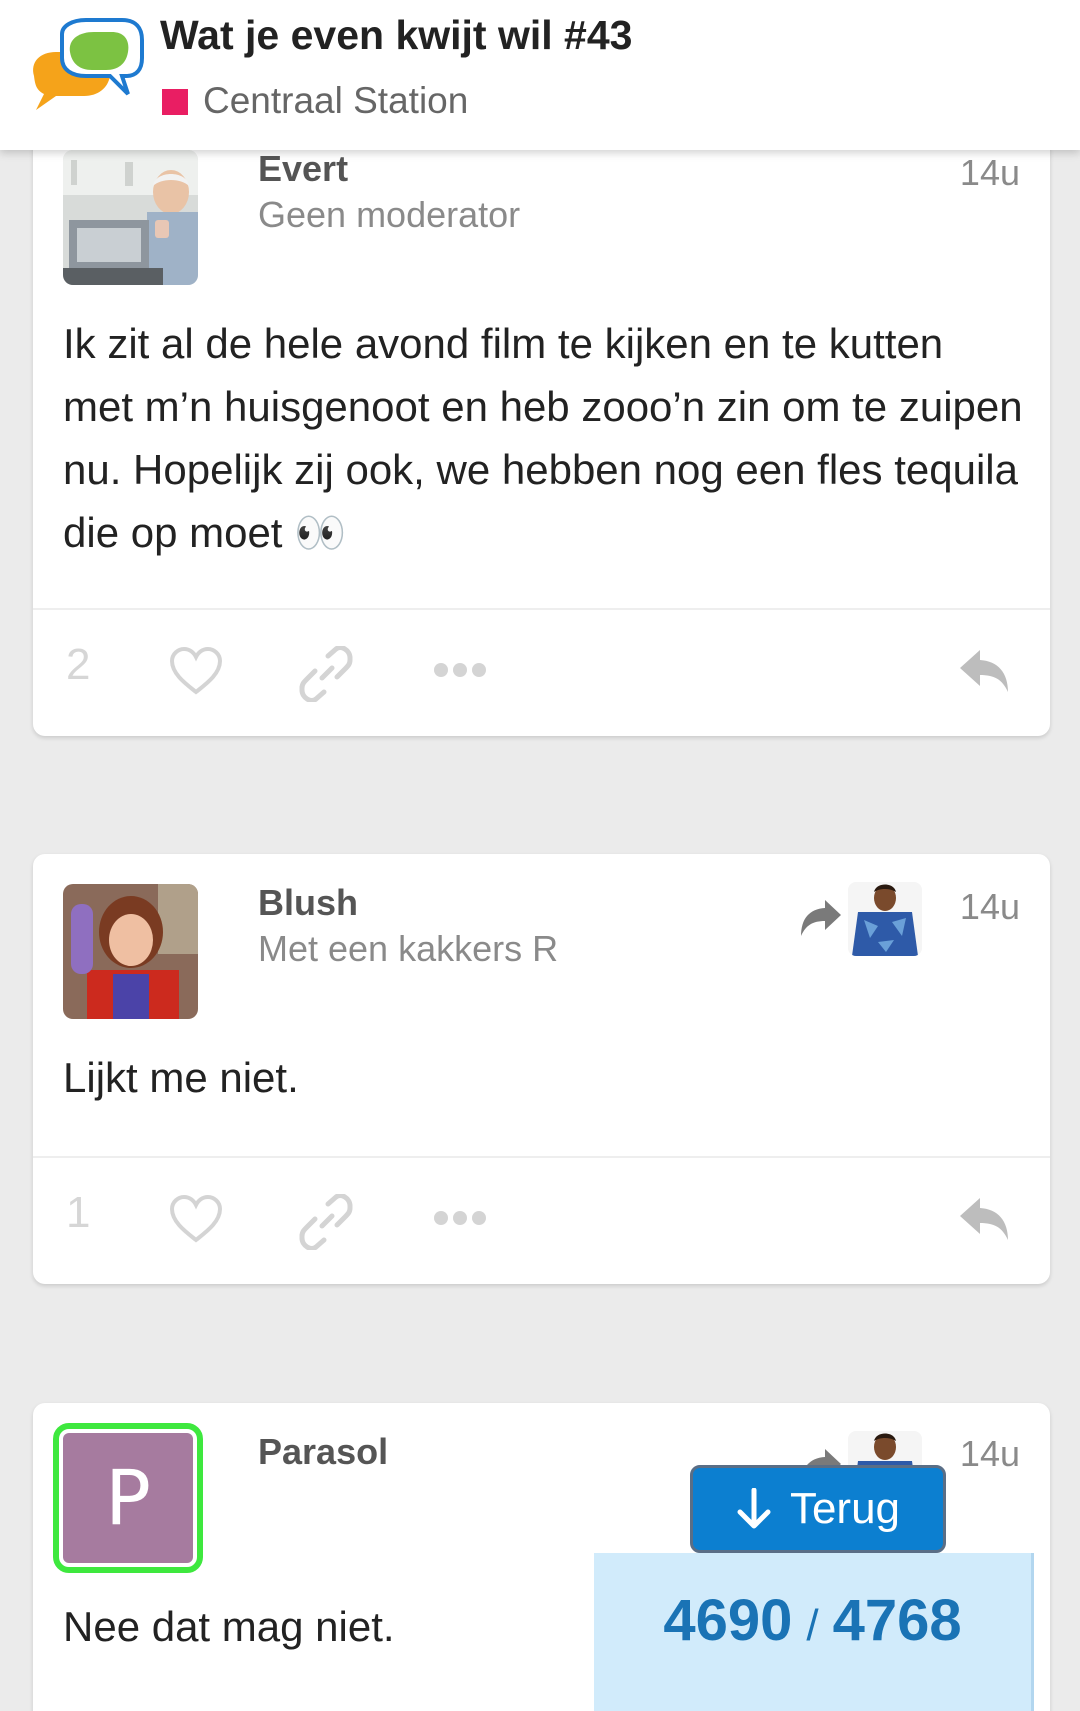 This screenshot has width=1080, height=1711. What do you see at coordinates (78, 665) in the screenshot?
I see `like-count: 2` at bounding box center [78, 665].